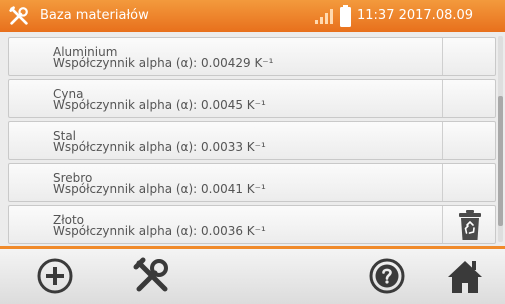 This screenshot has height=304, width=505. Describe the element at coordinates (345, 16) in the screenshot. I see `battery-icon` at that location.